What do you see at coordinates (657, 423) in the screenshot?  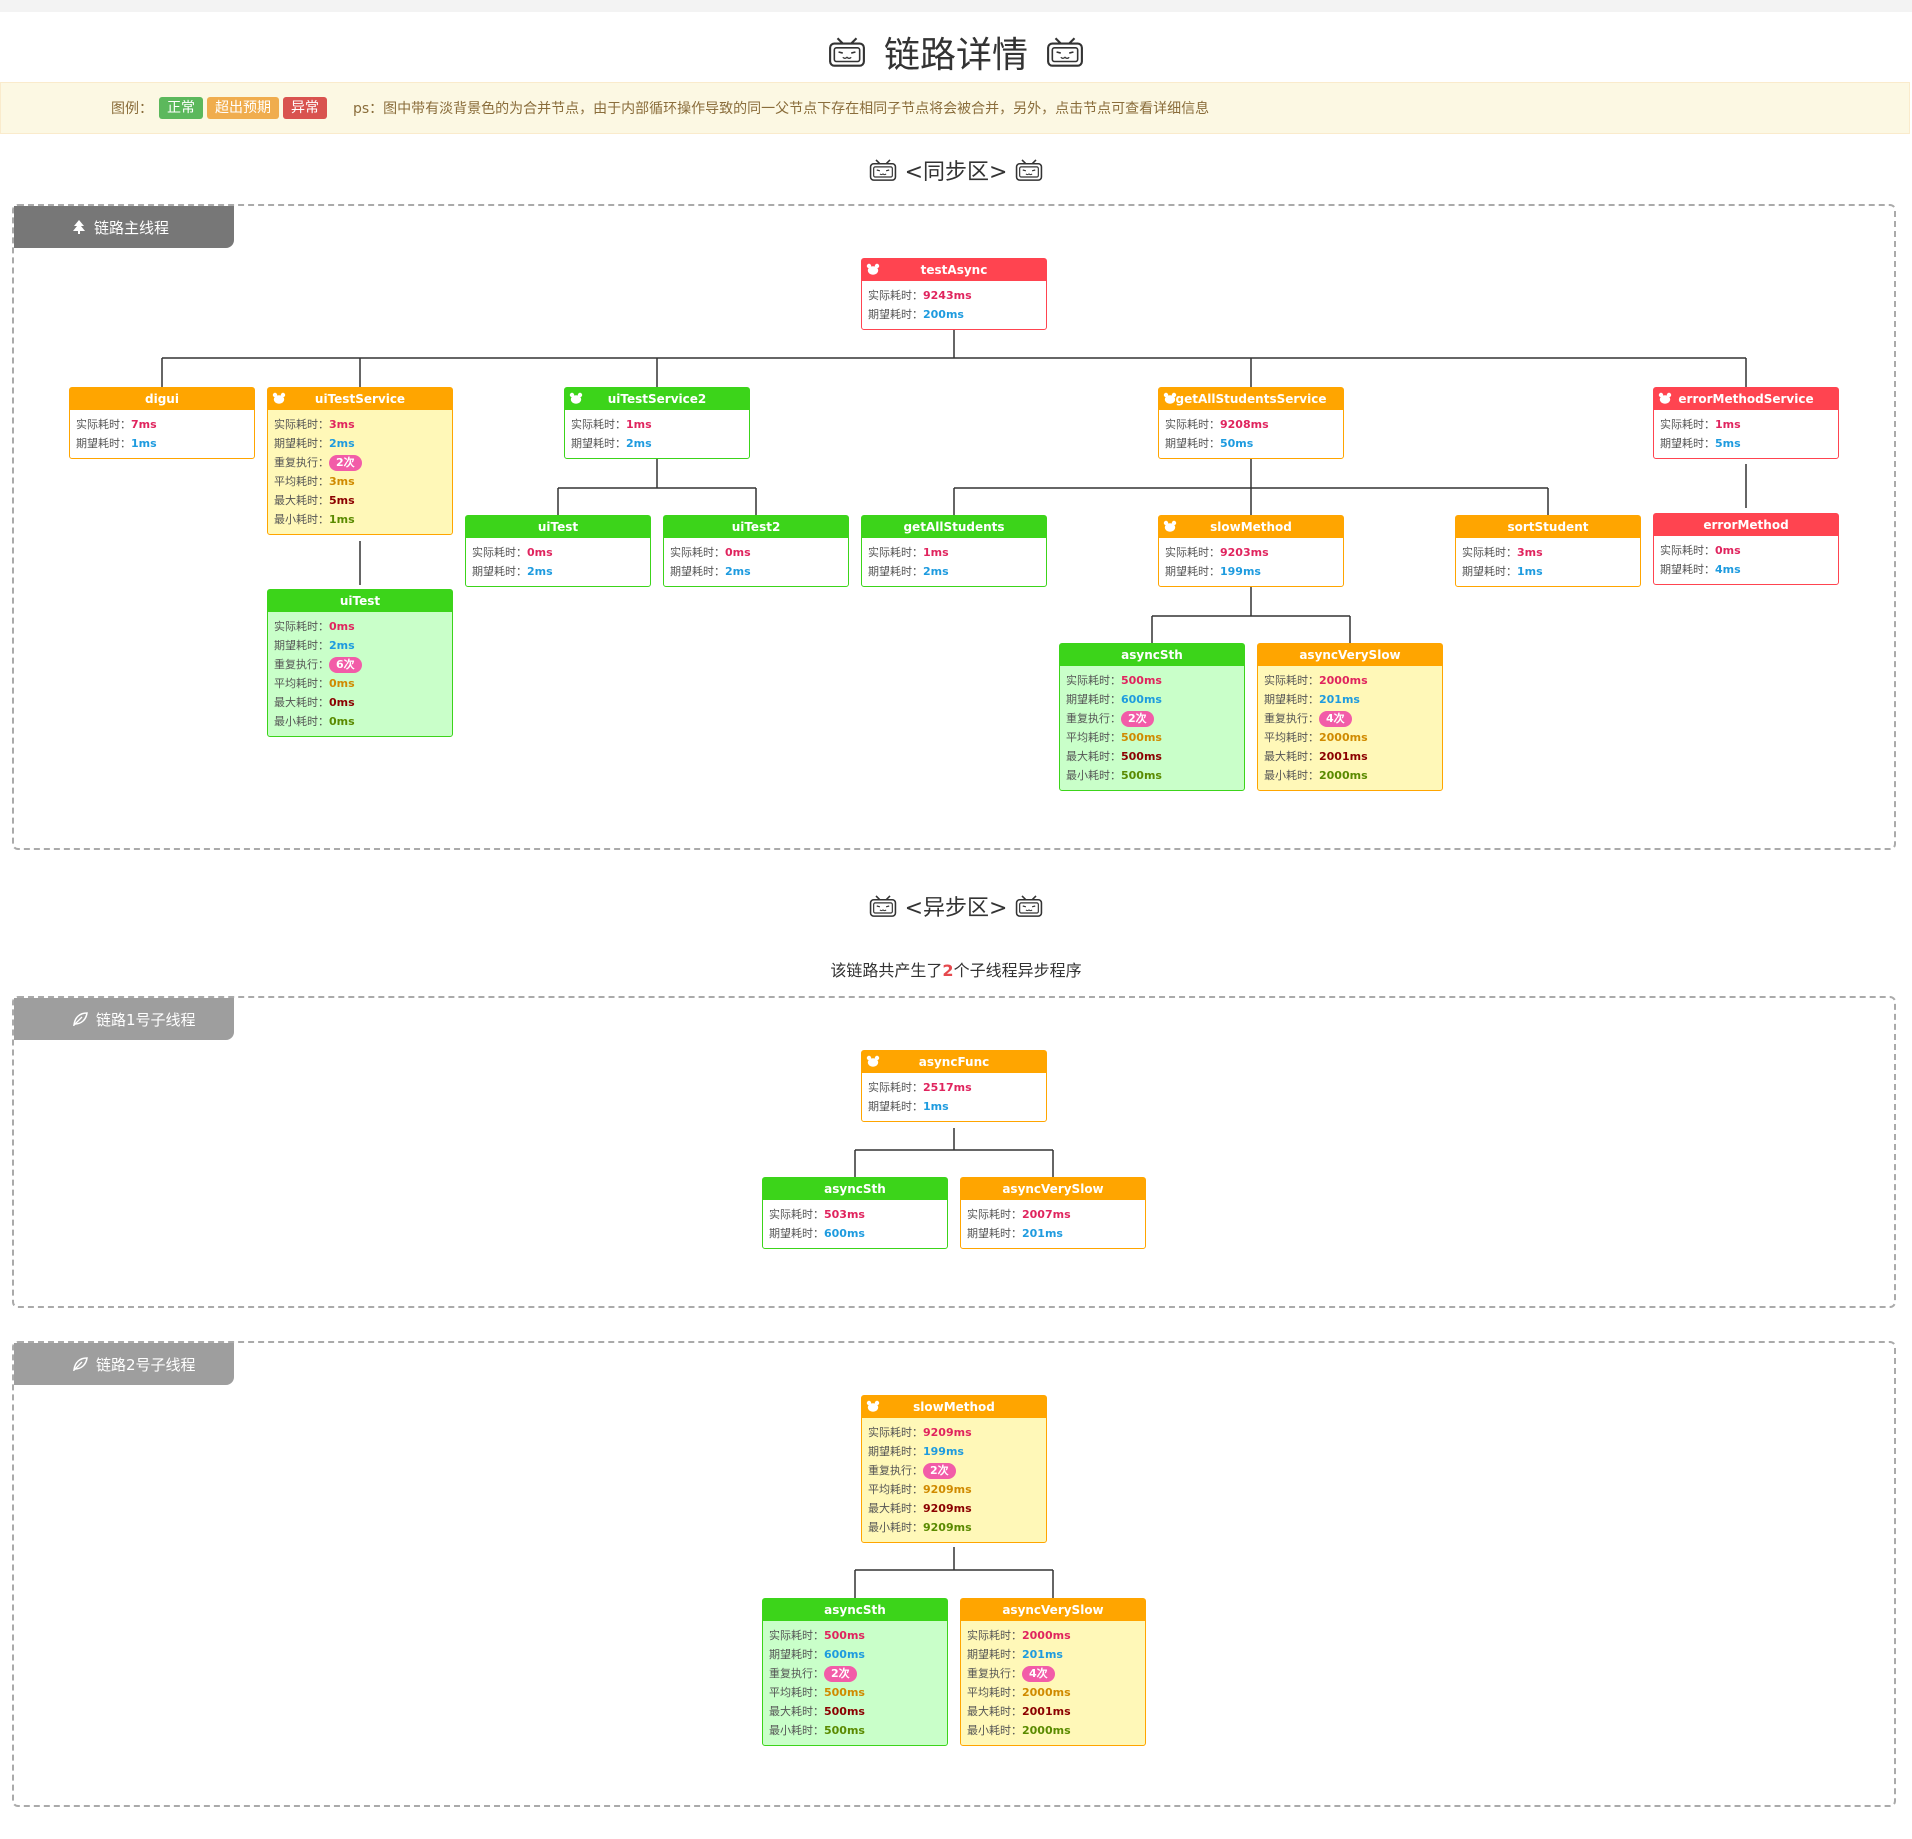 I see `node-uiTestService2: uiTestService2 实际耗时：1ms 期望耗时：2ms` at bounding box center [657, 423].